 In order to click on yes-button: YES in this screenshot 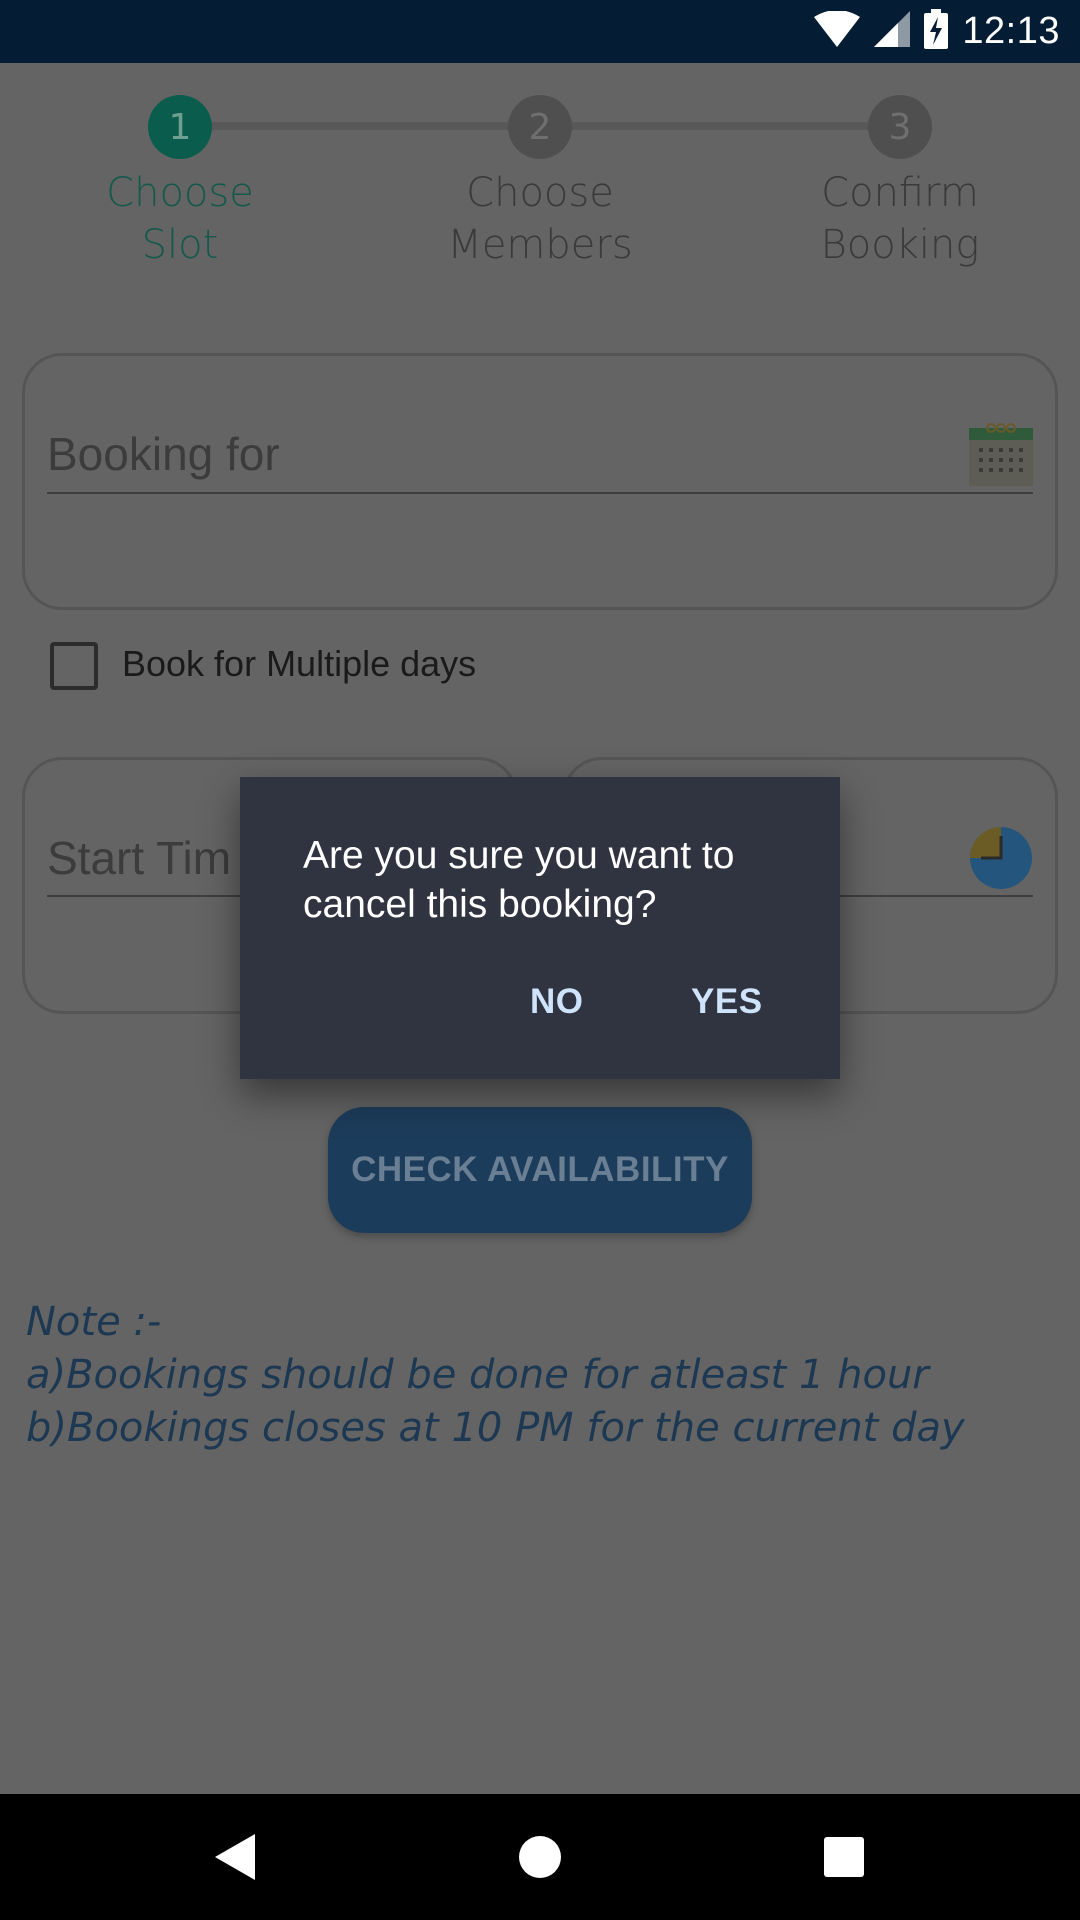, I will do `click(727, 1002)`.